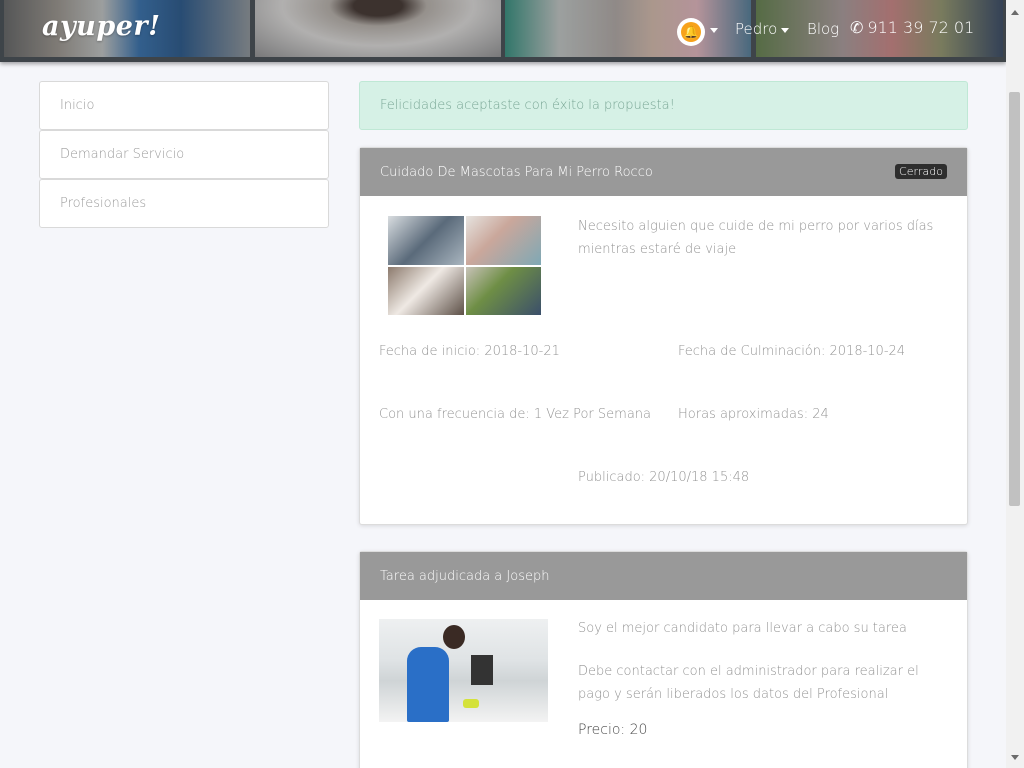 The width and height of the screenshot is (1024, 768). What do you see at coordinates (613, 730) in the screenshot?
I see `price-label: Precio: 20` at bounding box center [613, 730].